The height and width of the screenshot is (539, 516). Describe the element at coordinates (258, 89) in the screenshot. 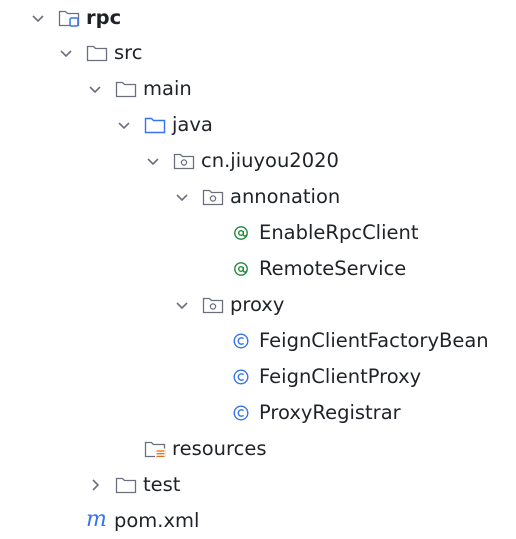

I see `tree-node-main: main` at that location.